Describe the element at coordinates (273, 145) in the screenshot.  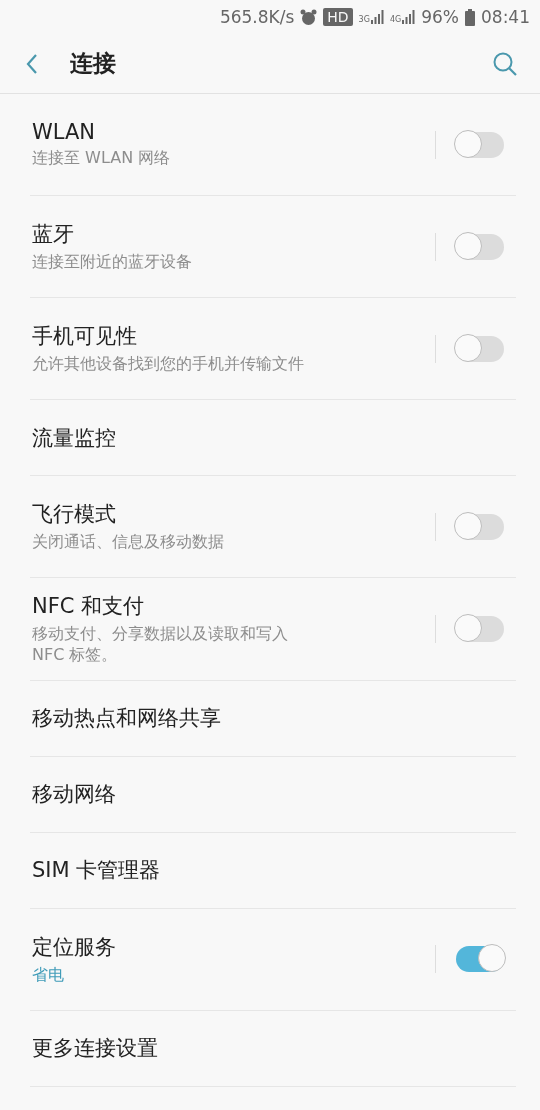
I see `settings-row: WLAN 连接至 WLAN 网络` at that location.